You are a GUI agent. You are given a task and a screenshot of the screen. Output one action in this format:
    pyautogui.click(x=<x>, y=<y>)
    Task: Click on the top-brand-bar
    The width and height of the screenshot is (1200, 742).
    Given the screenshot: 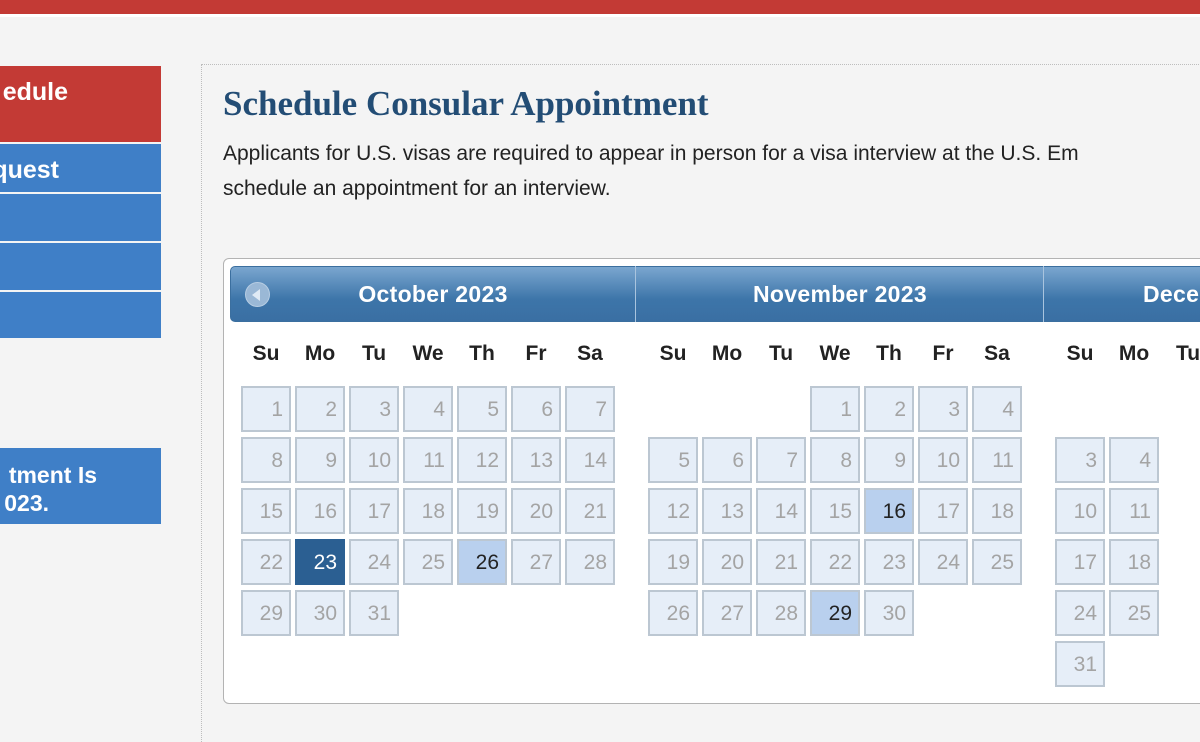 What is the action you would take?
    pyautogui.click(x=600, y=7)
    